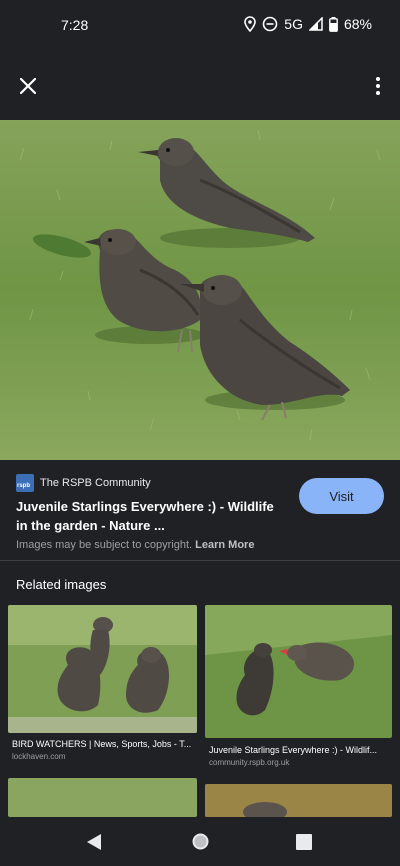 The height and width of the screenshot is (866, 400). What do you see at coordinates (200, 25) in the screenshot?
I see `status-bar: 7:28 5G 68%` at bounding box center [200, 25].